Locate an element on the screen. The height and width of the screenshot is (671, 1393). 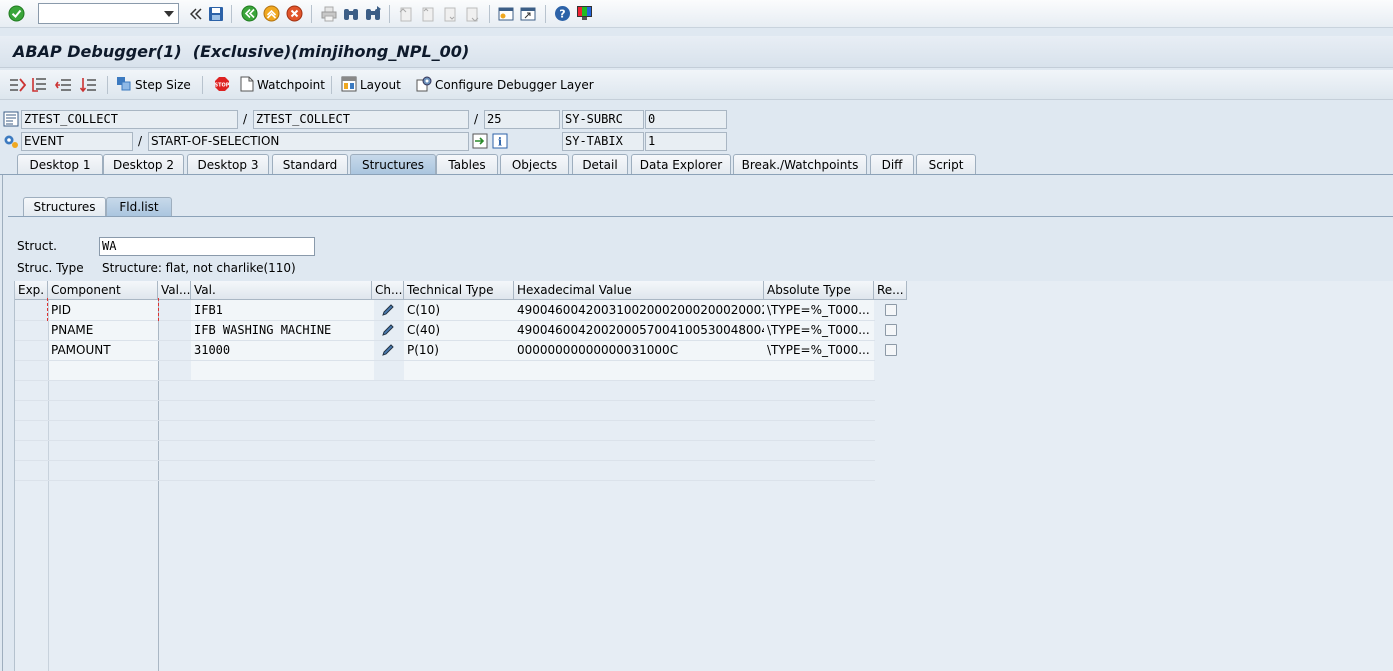
tab-structures: Structures is located at coordinates (393, 164).